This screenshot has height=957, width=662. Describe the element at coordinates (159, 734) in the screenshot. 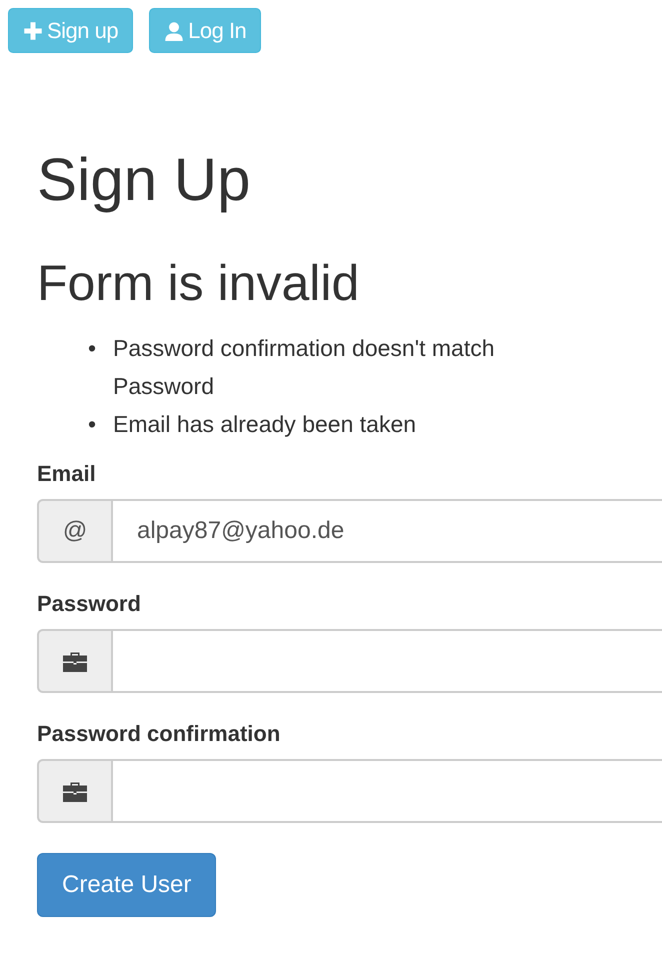

I see `field-label: Password confirmation` at that location.